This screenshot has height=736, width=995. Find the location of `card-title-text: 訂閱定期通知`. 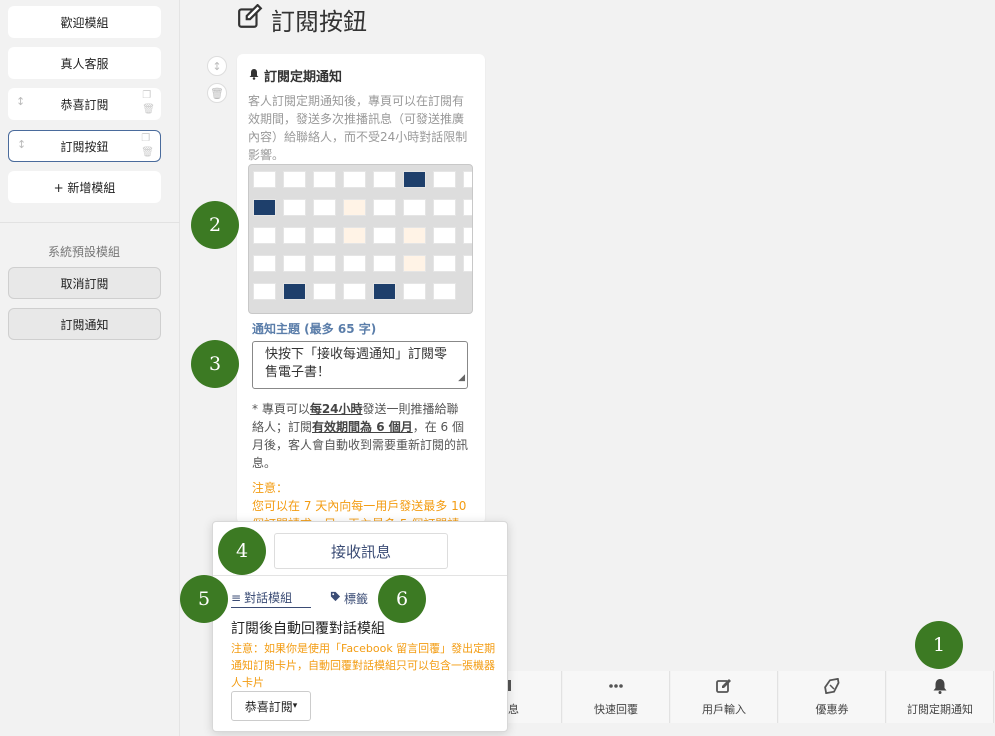

card-title-text: 訂閱定期通知 is located at coordinates (303, 77).